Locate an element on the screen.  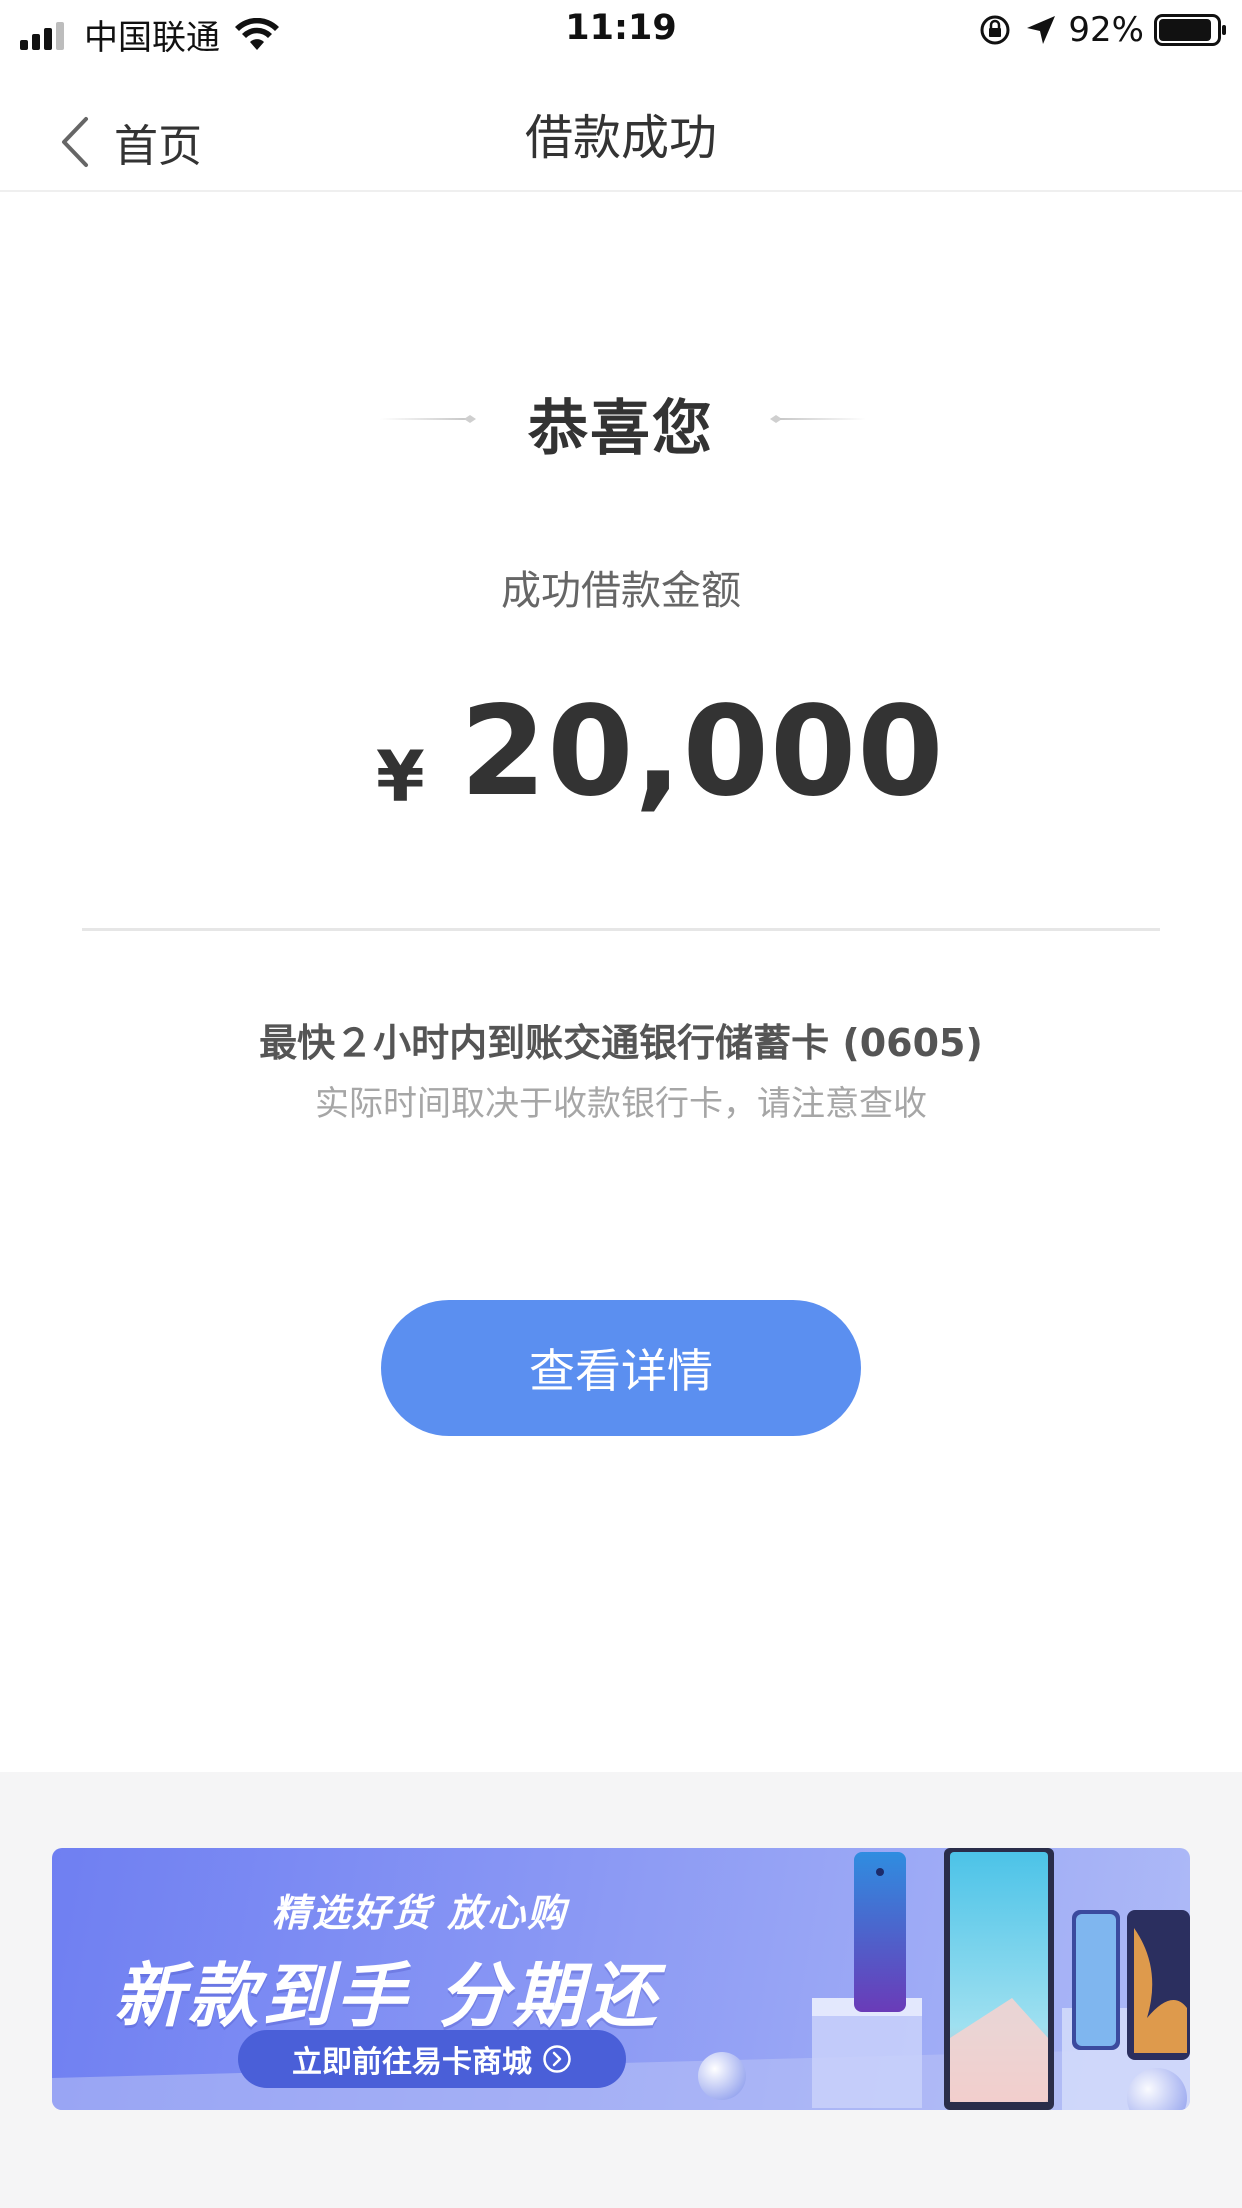
decorative-line-right is located at coordinates (818, 419).